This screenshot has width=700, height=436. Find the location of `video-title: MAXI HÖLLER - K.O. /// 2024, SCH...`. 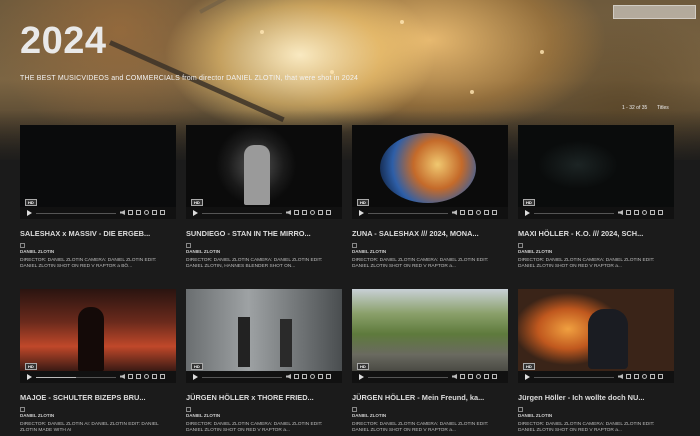

video-title: MAXI HÖLLER - K.O. /// 2024, SCH... is located at coordinates (596, 233).